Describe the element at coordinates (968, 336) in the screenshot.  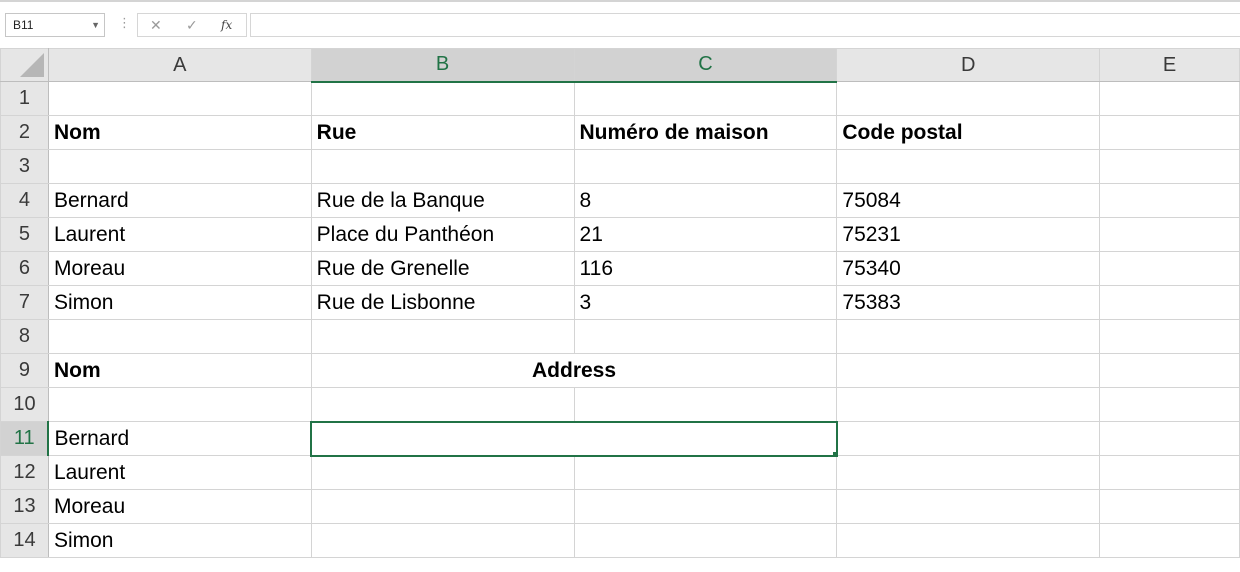
I see `cell-d8` at that location.